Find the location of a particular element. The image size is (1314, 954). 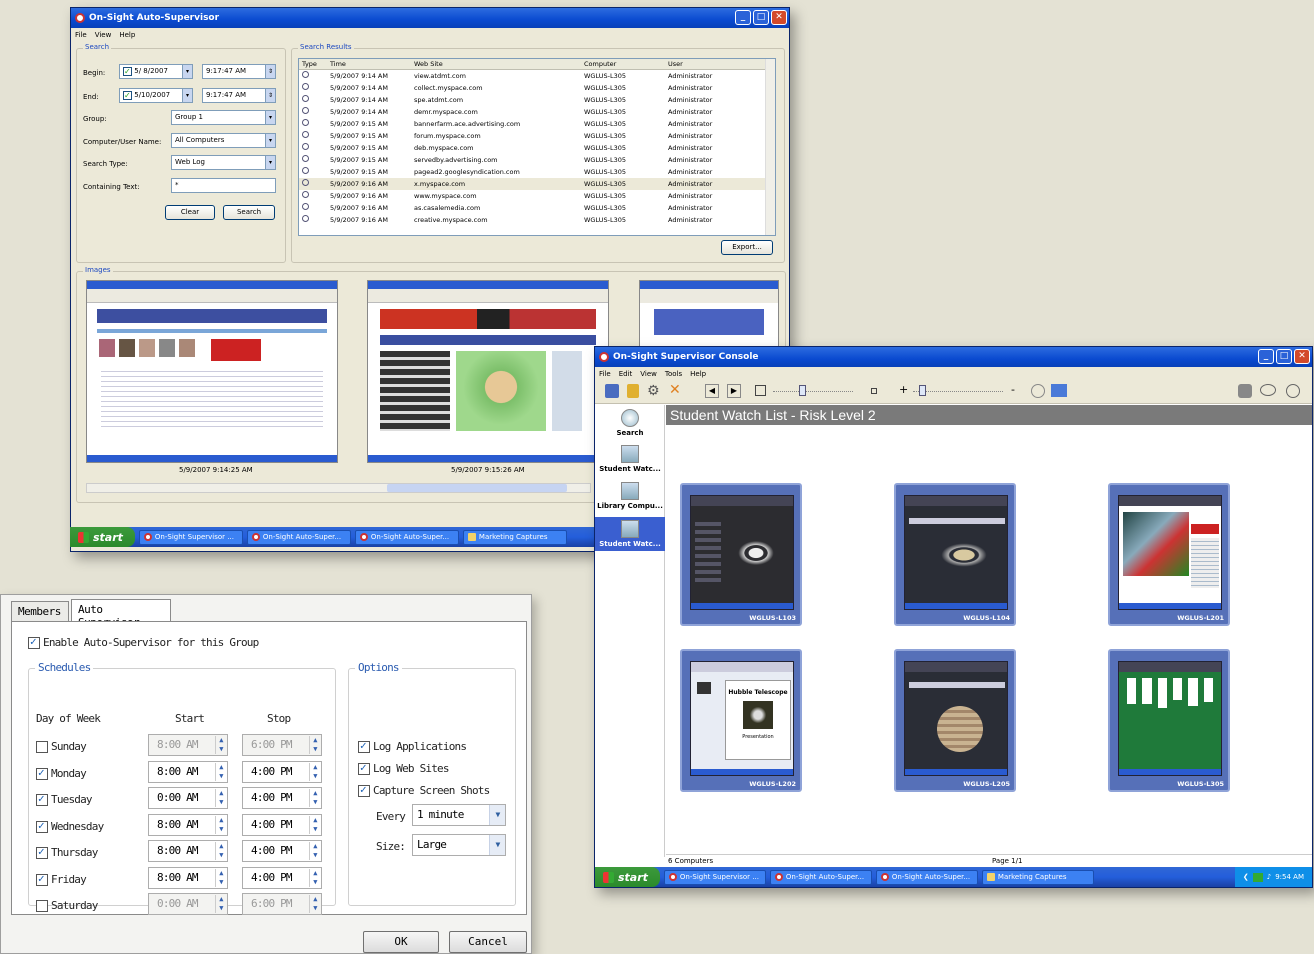

size-select: Large ▼ is located at coordinates (459, 845).